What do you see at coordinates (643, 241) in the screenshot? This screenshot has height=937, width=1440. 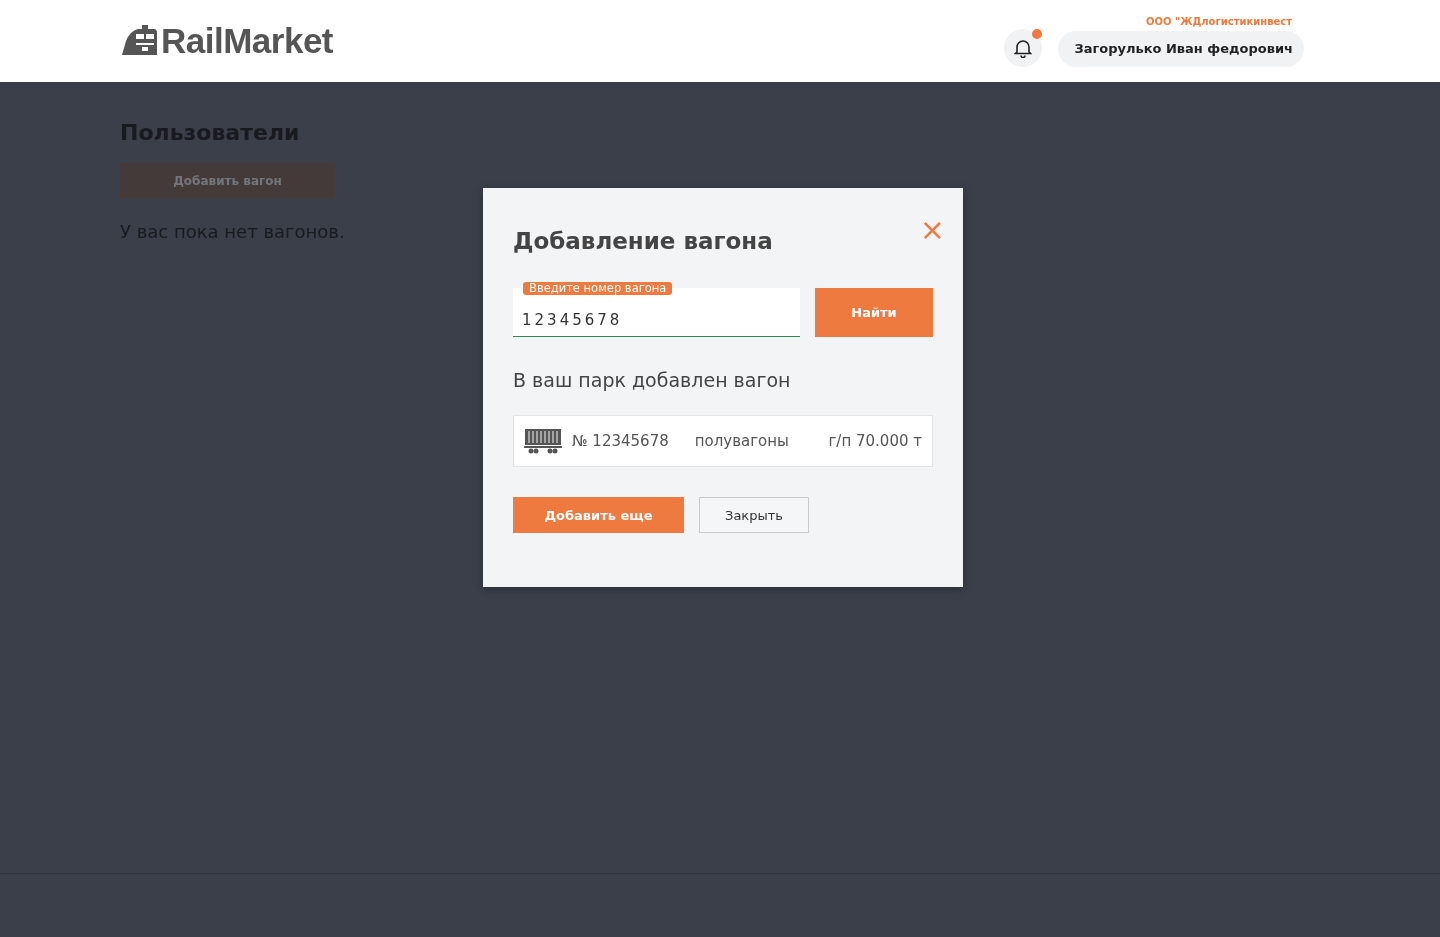 I see `modal-title: Добавление вагона` at bounding box center [643, 241].